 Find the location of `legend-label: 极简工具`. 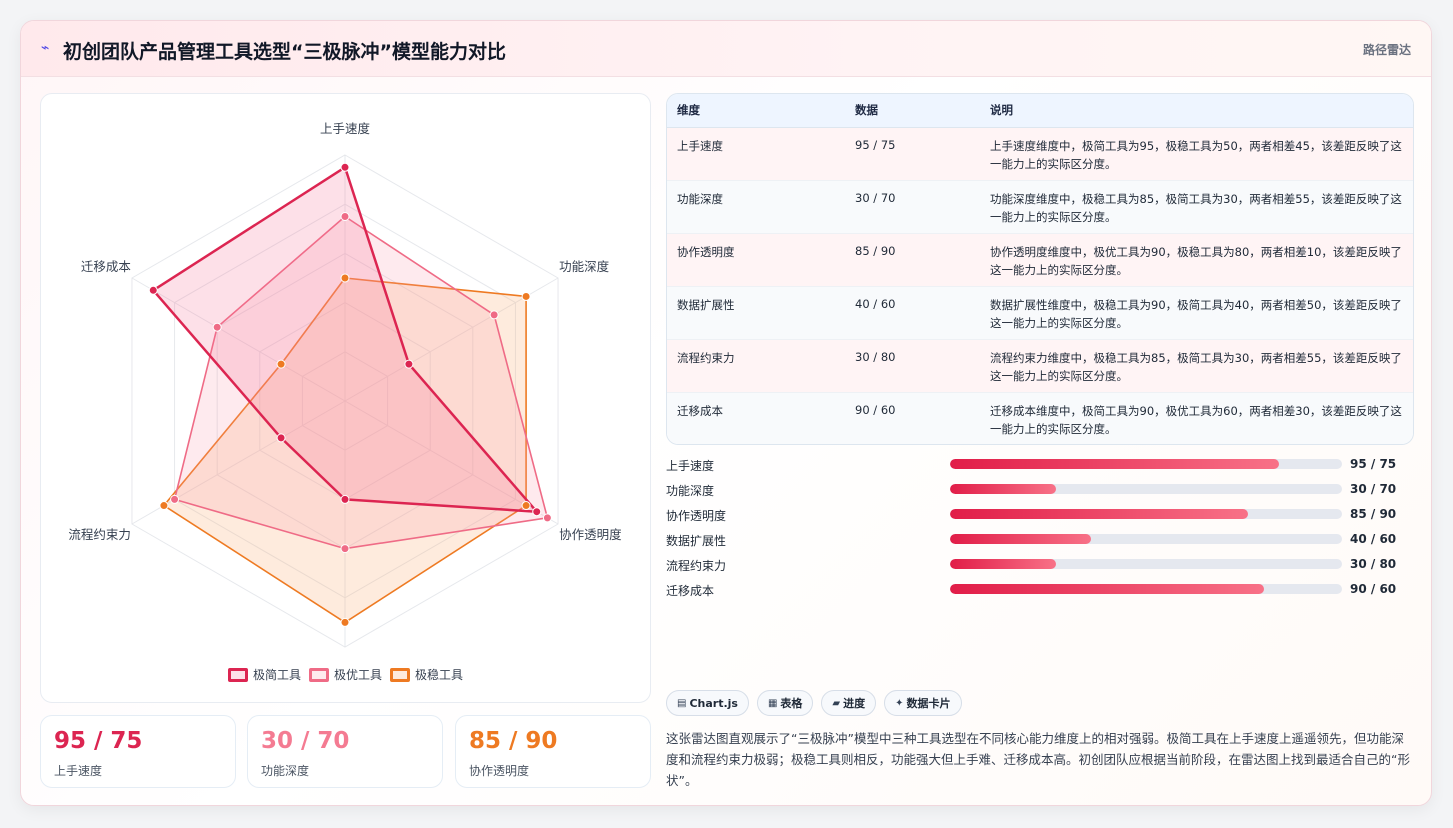

legend-label: 极简工具 is located at coordinates (276, 675).